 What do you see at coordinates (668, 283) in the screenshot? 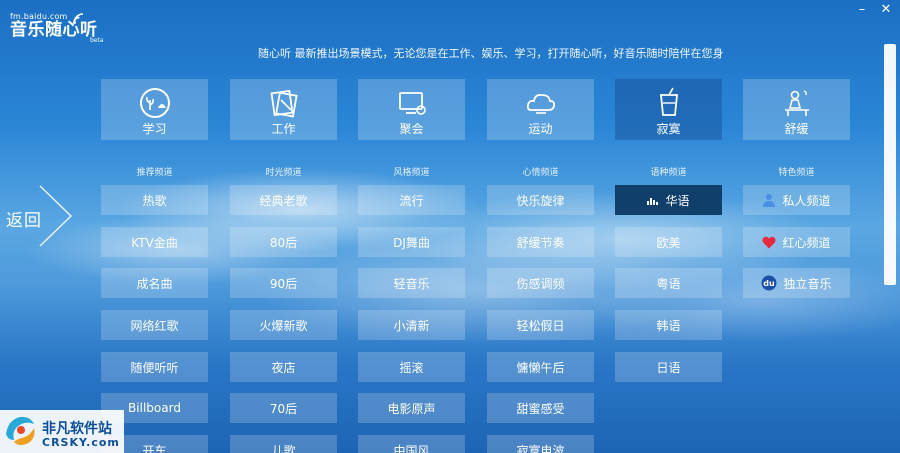
I see `channel-button: 粤语` at bounding box center [668, 283].